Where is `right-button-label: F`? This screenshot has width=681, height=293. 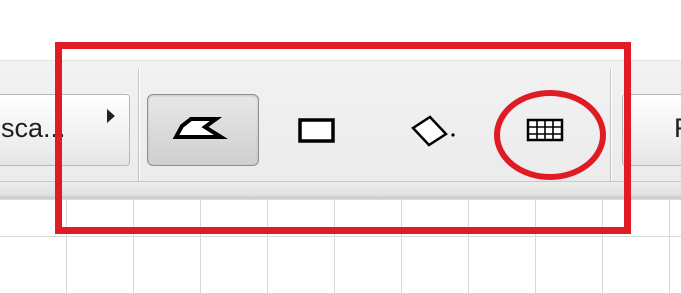 right-button-label: F is located at coordinates (677, 128).